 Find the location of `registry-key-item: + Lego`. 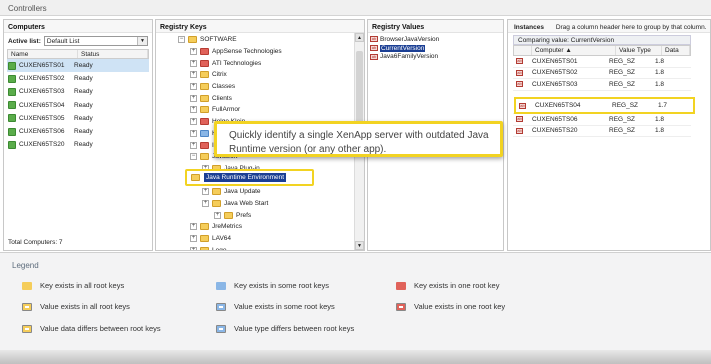

registry-key-item: + Lego is located at coordinates (262, 247).